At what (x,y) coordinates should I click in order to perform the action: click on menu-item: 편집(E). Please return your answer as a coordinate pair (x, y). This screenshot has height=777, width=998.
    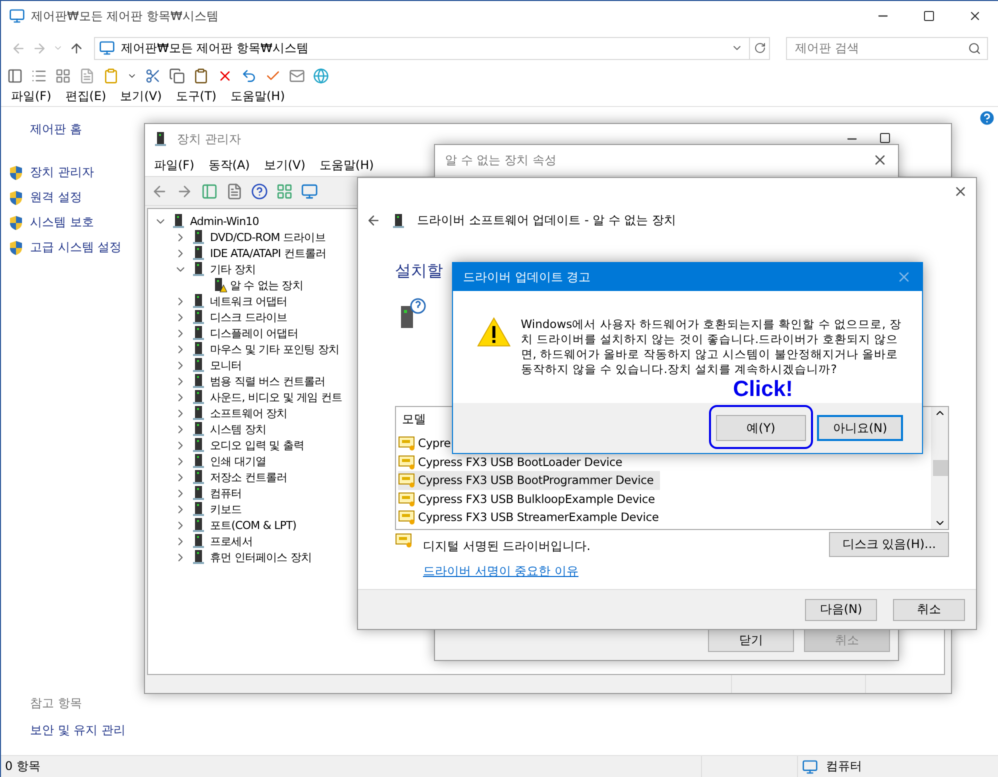
    Looking at the image, I should click on (85, 96).